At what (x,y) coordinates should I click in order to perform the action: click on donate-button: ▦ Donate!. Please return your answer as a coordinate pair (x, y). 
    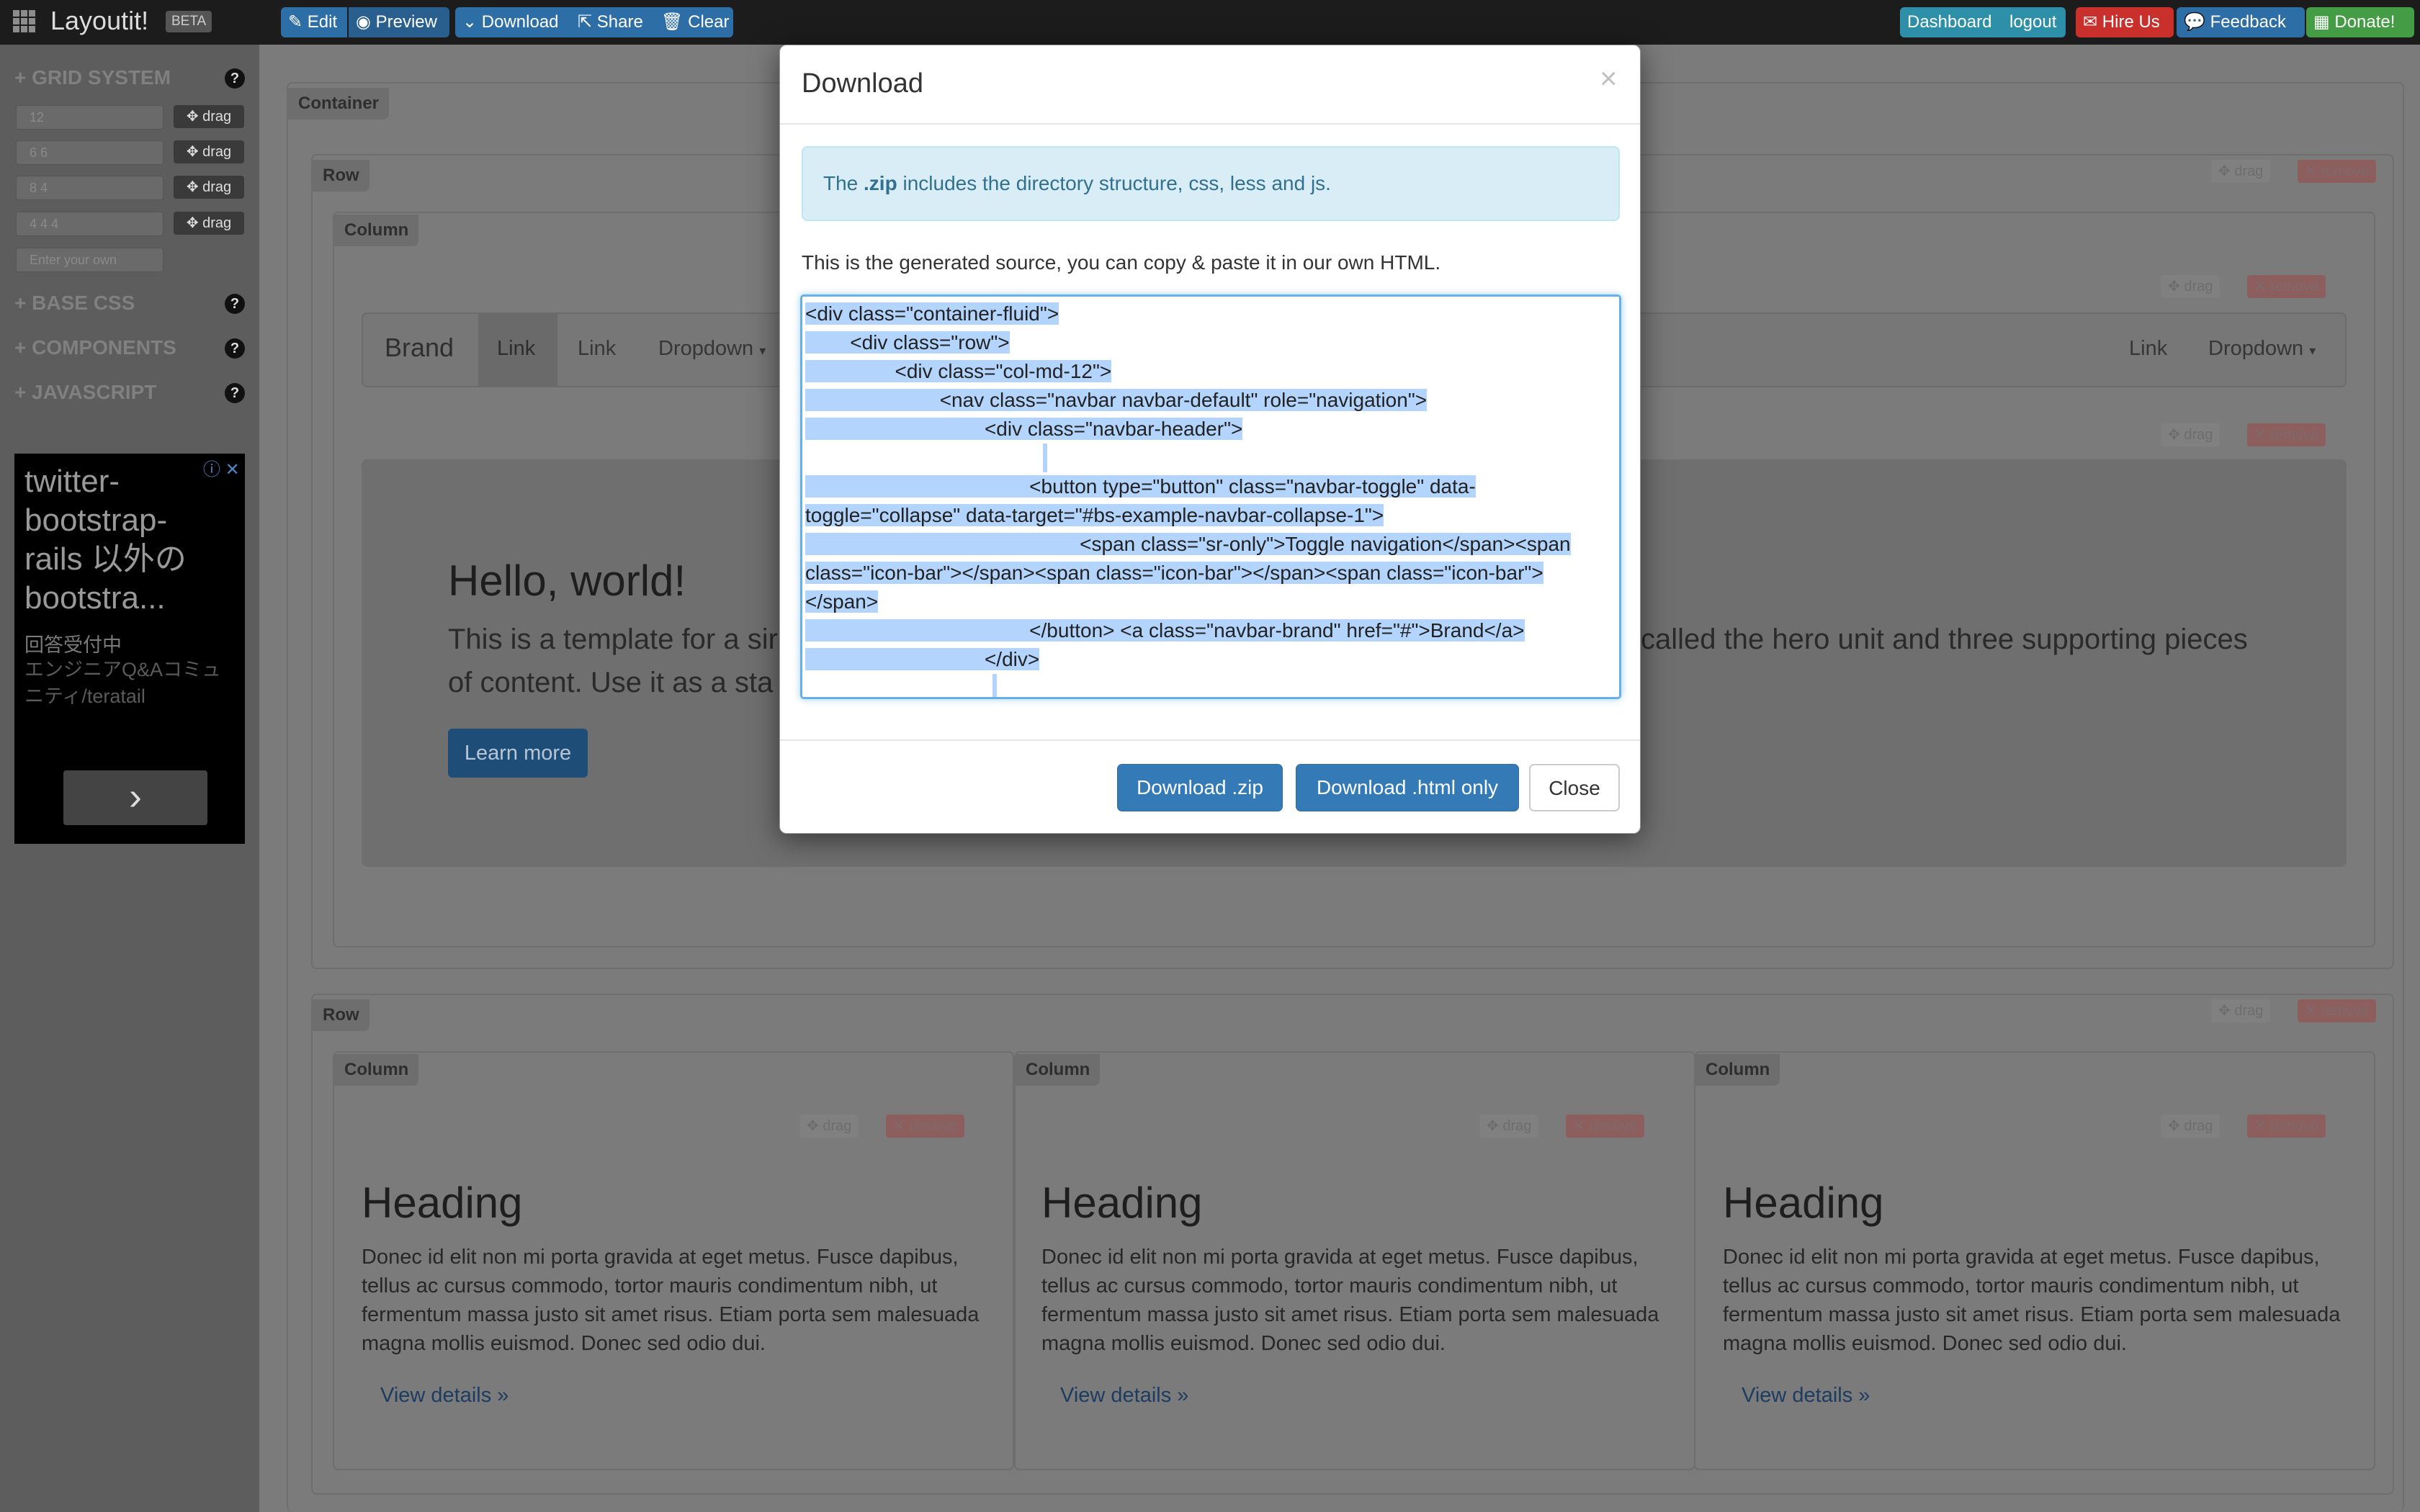
    Looking at the image, I should click on (2360, 22).